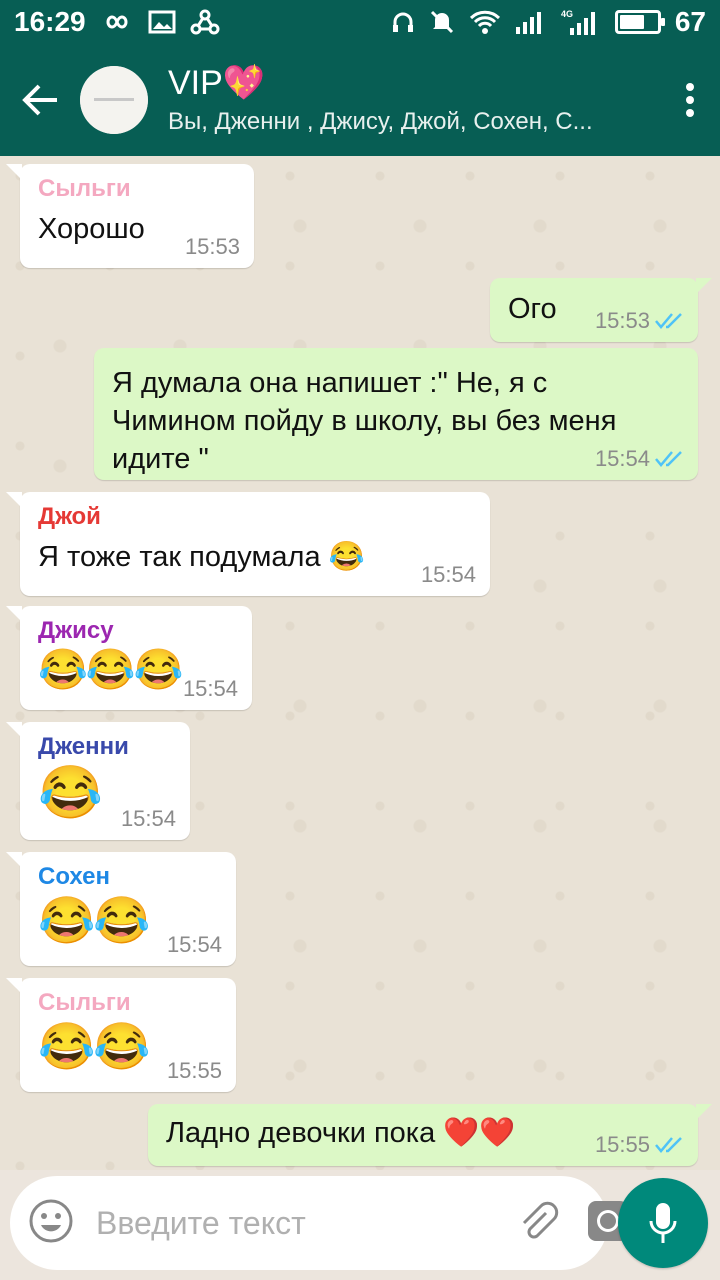  I want to click on headphones-icon, so click(403, 22).